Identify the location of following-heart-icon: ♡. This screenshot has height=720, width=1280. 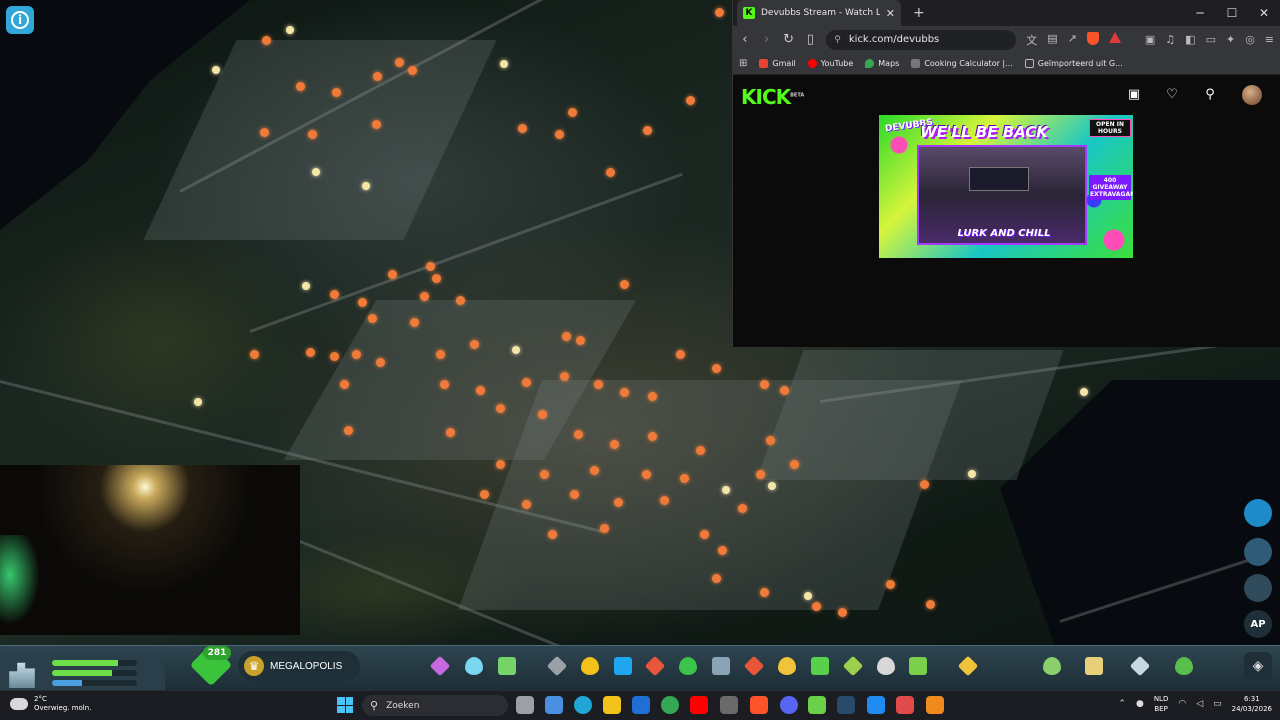
(1172, 95).